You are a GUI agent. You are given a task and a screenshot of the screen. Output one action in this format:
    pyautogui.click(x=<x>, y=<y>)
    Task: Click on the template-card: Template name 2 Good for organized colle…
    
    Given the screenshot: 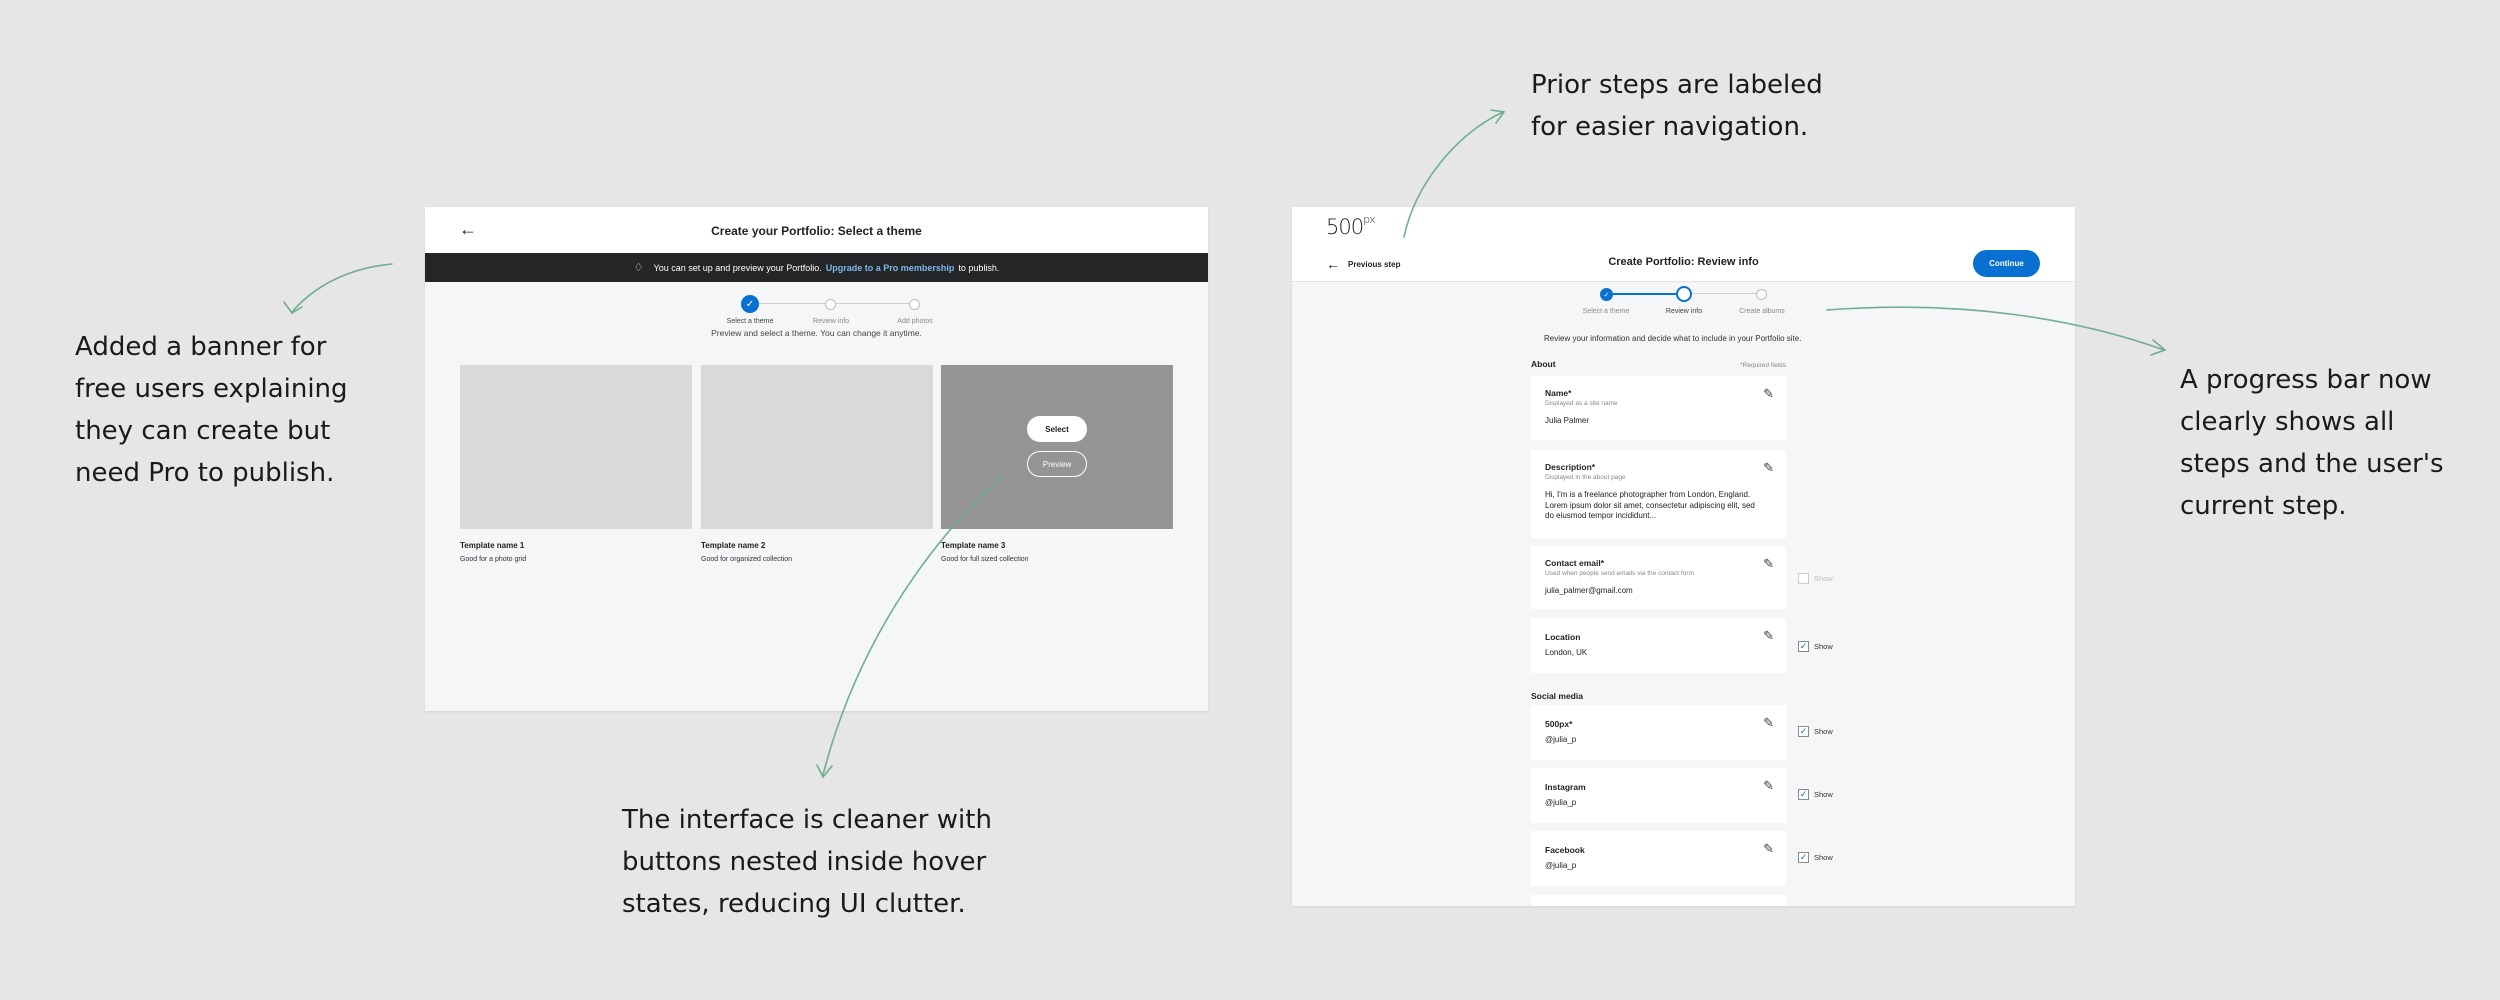 What is the action you would take?
    pyautogui.click(x=817, y=464)
    